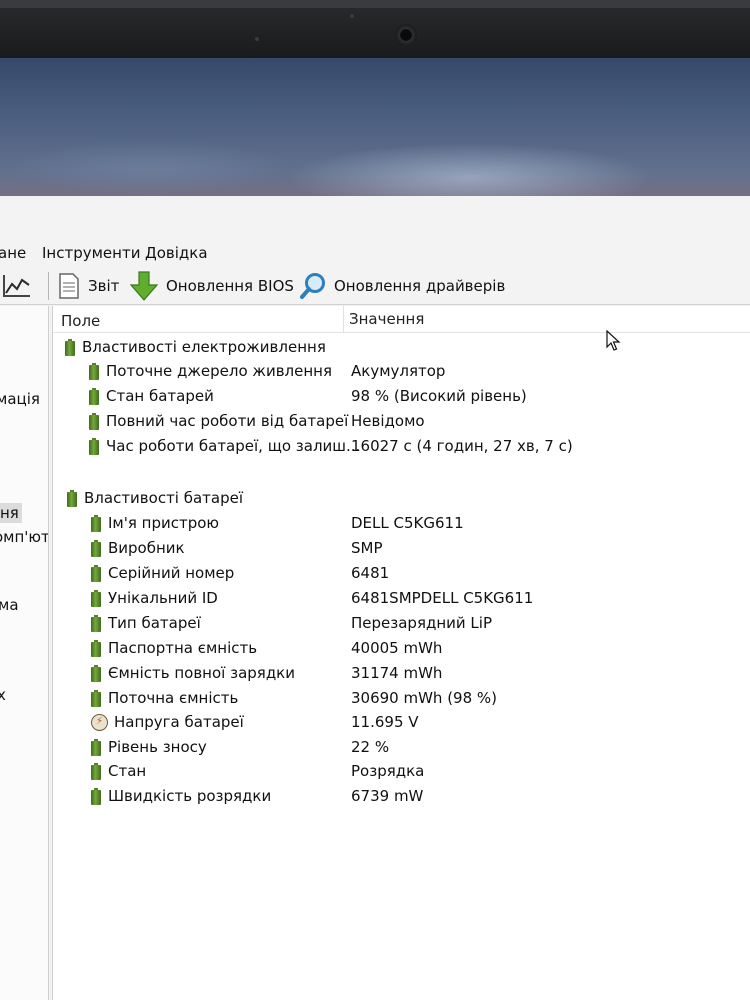  I want to click on tree-item-other: х, so click(3, 695).